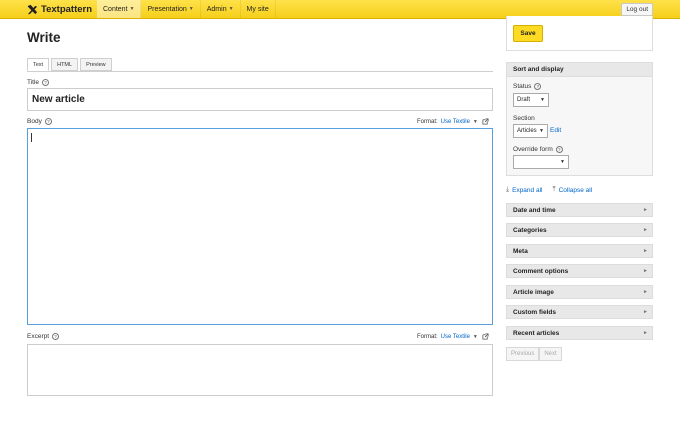 This screenshot has height=422, width=680. What do you see at coordinates (541, 162) in the screenshot?
I see `override-form-select: ▼` at bounding box center [541, 162].